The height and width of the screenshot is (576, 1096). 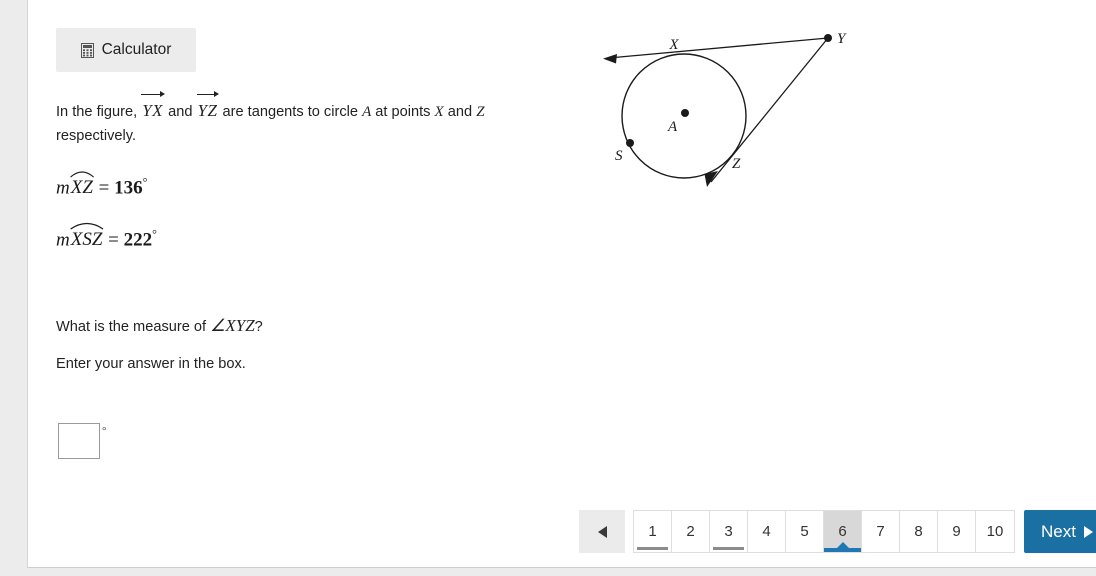 What do you see at coordinates (828, 38) in the screenshot?
I see `point-y-dot` at bounding box center [828, 38].